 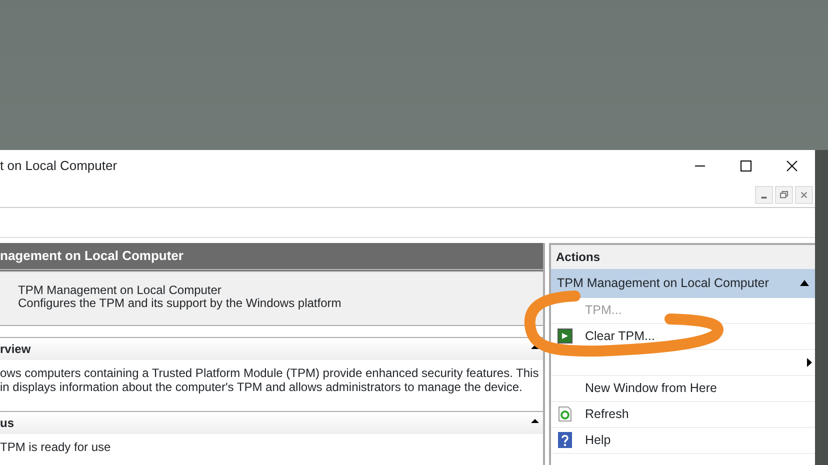 I want to click on refresh-icon, so click(x=565, y=414).